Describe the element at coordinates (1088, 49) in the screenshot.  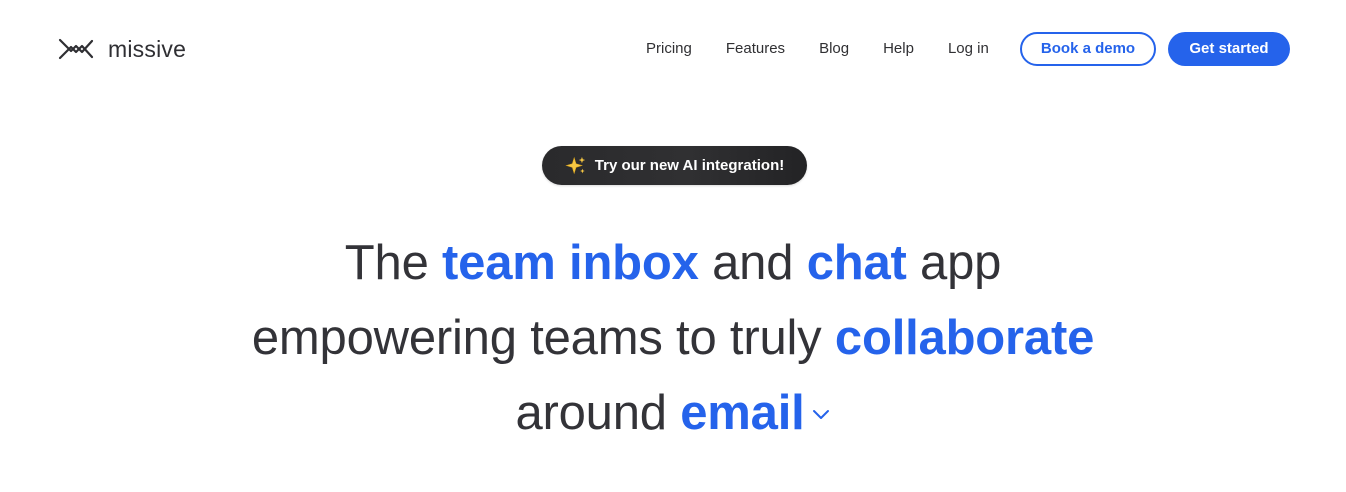
I see `book-demo-button: Book a demo` at that location.